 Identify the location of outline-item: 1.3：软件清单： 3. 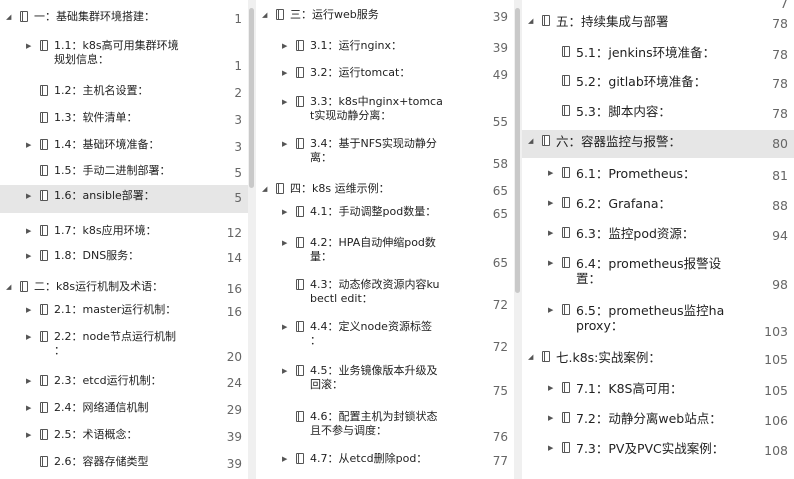
(124, 120).